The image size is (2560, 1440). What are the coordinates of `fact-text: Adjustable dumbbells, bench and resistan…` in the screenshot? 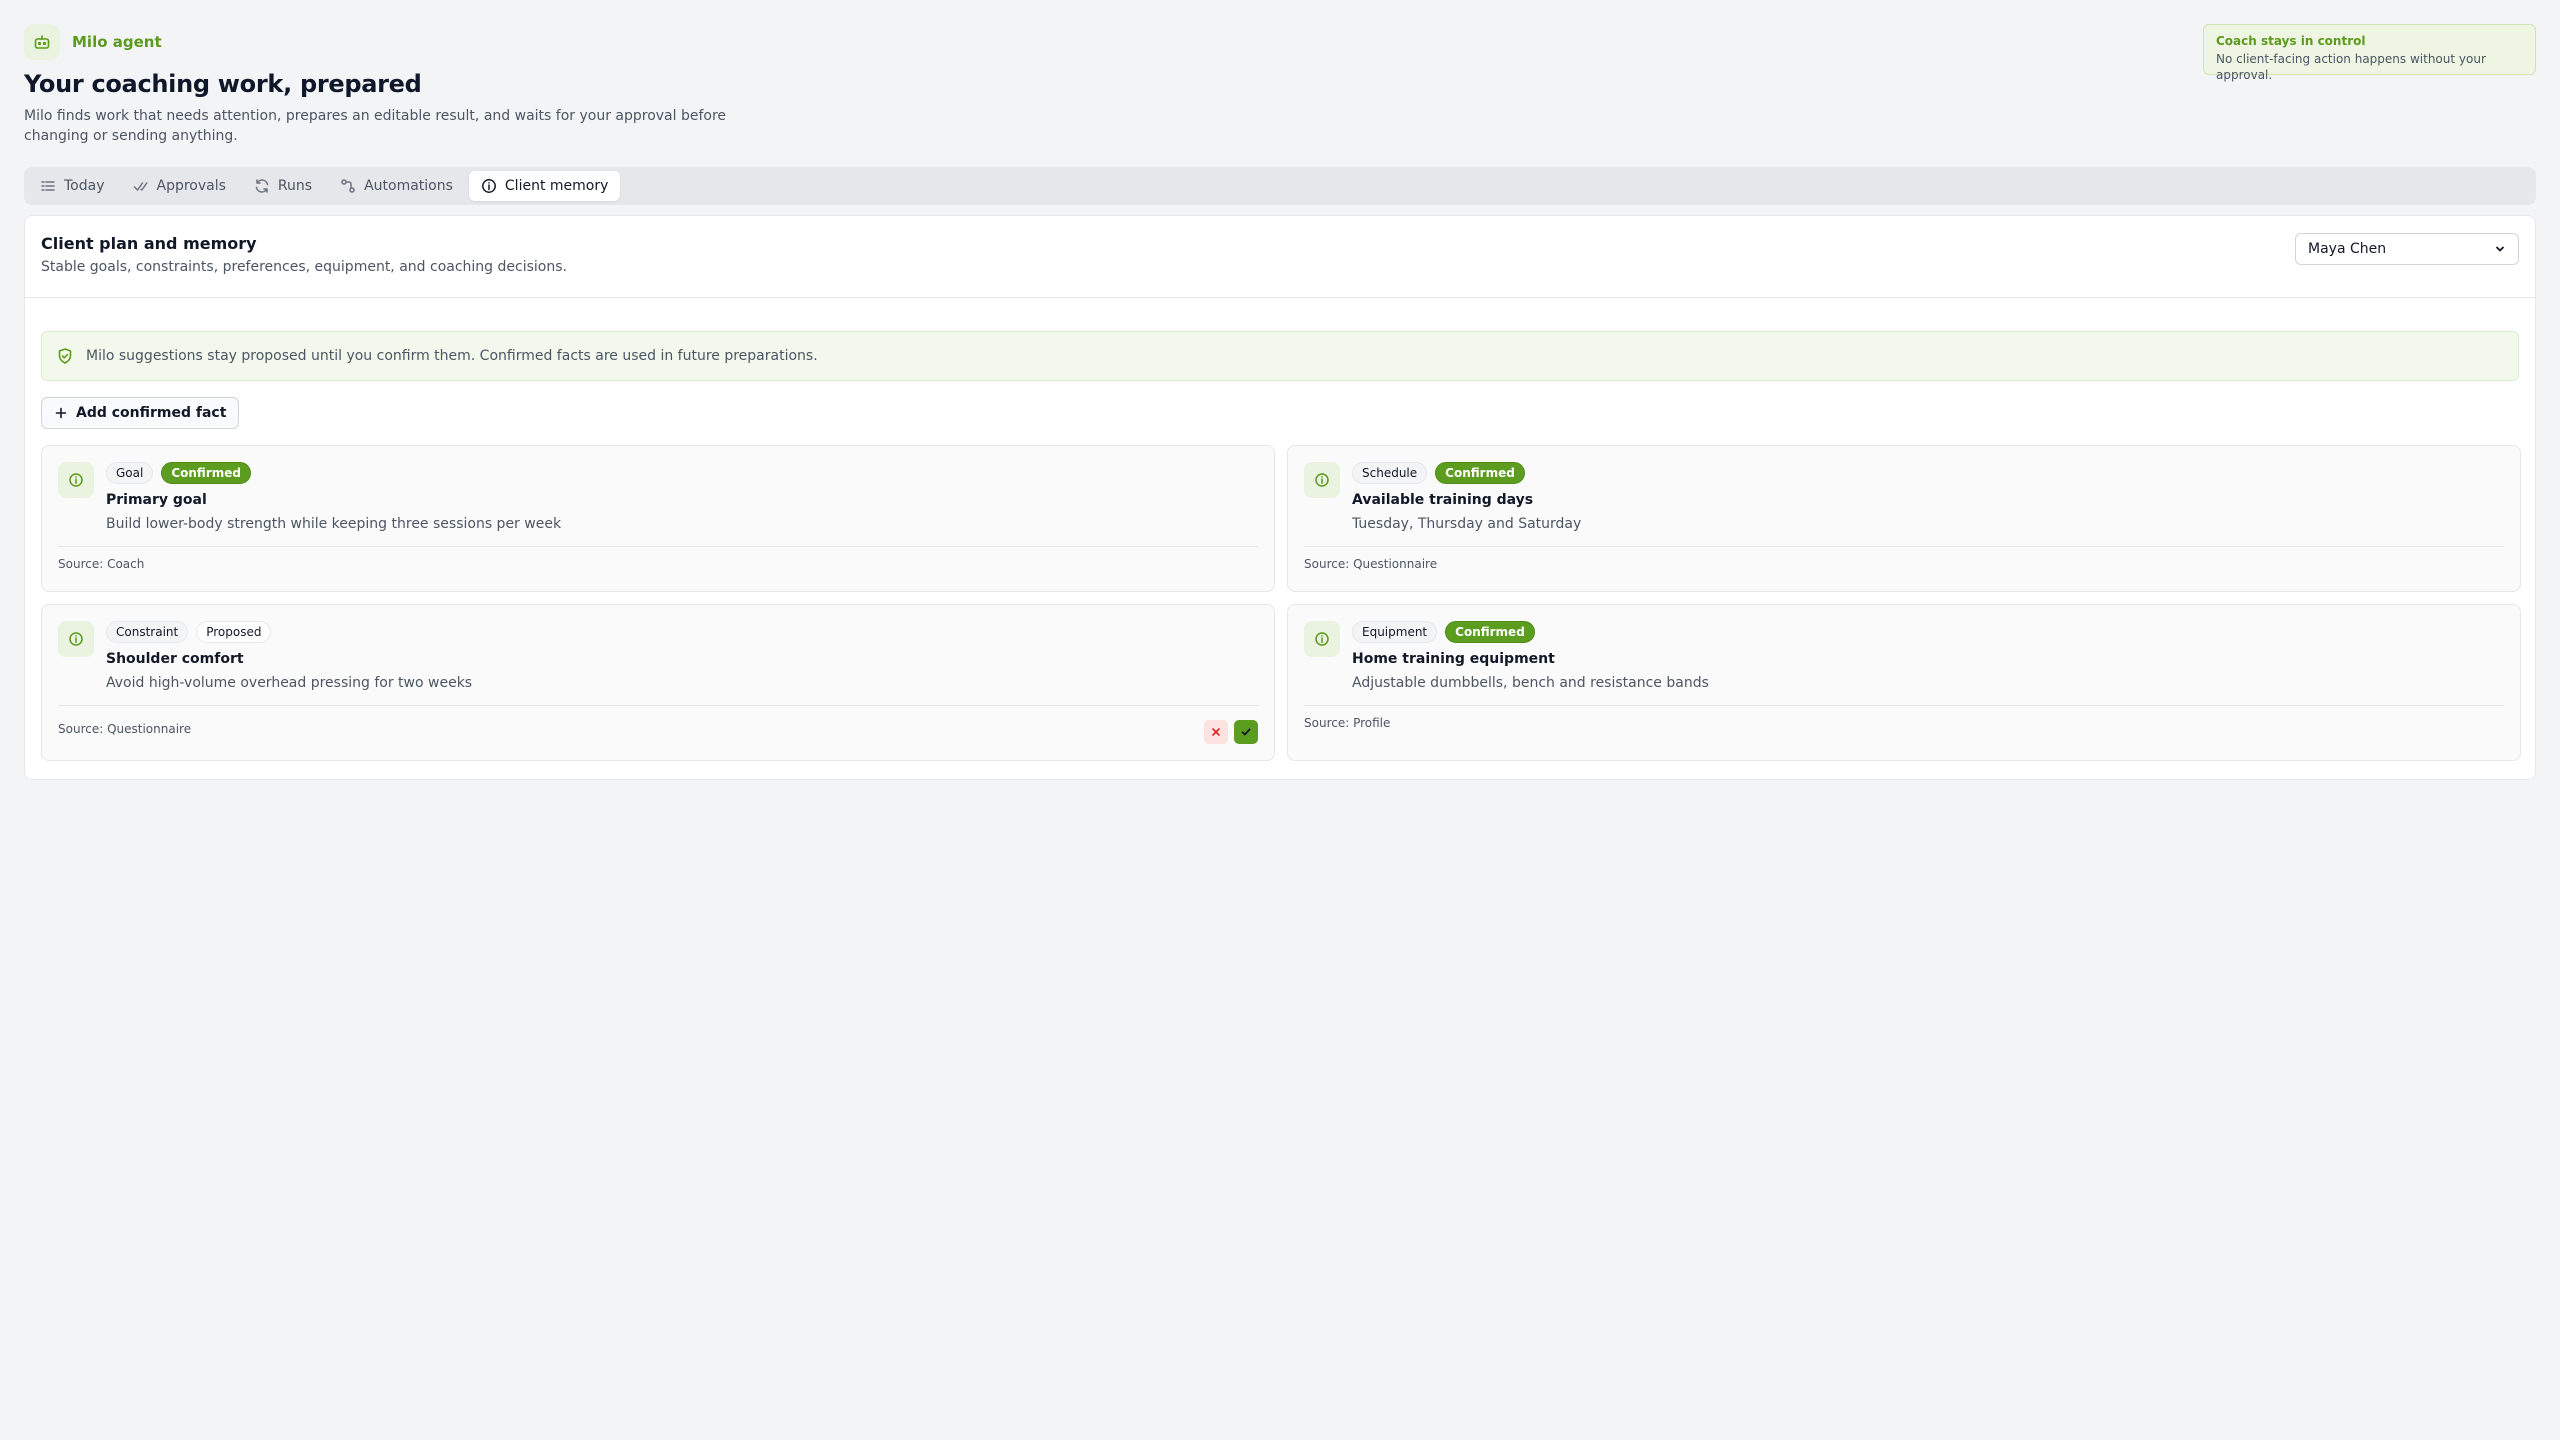 It's located at (1530, 683).